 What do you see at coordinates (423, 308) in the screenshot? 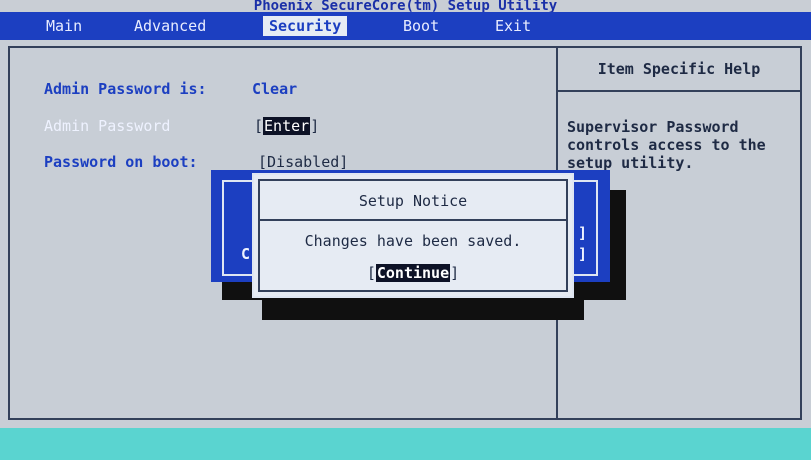
I see `dialog-shadow` at bounding box center [423, 308].